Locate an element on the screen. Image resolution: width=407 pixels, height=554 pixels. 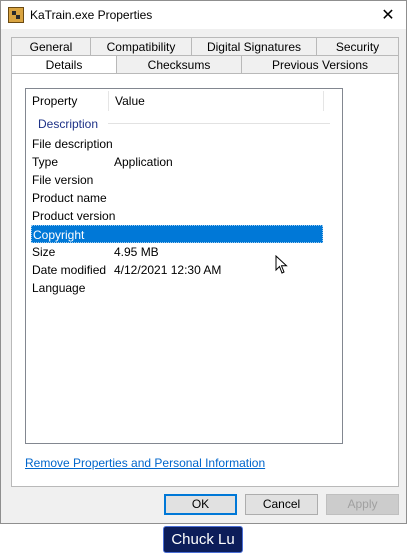
group-heading-description: Description is located at coordinates (68, 124).